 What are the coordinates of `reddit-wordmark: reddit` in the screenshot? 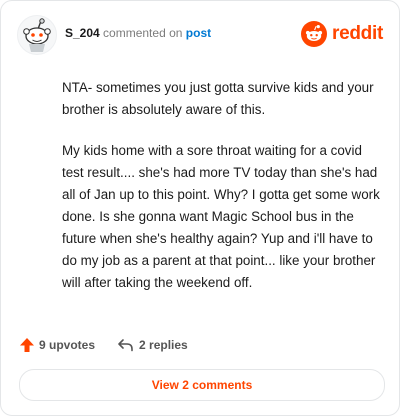 It's located at (357, 33).